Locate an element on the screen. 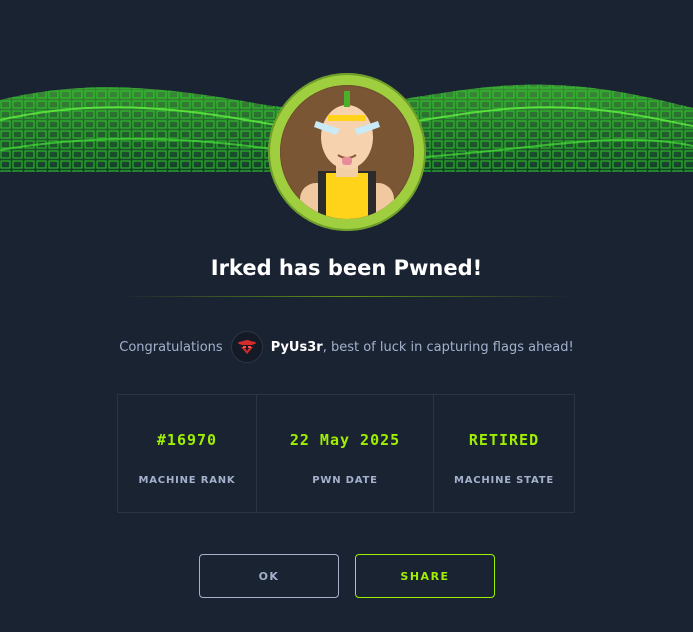  stat-machine-rank: #16970 MACHINE RANK is located at coordinates (187, 453).